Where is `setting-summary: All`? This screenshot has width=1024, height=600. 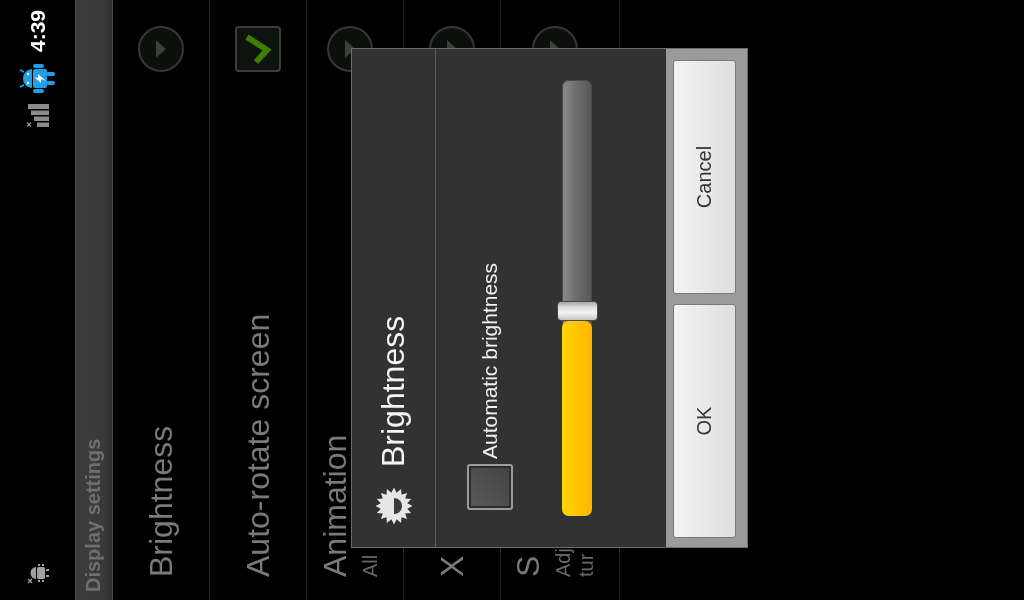 setting-summary: All is located at coordinates (370, 565).